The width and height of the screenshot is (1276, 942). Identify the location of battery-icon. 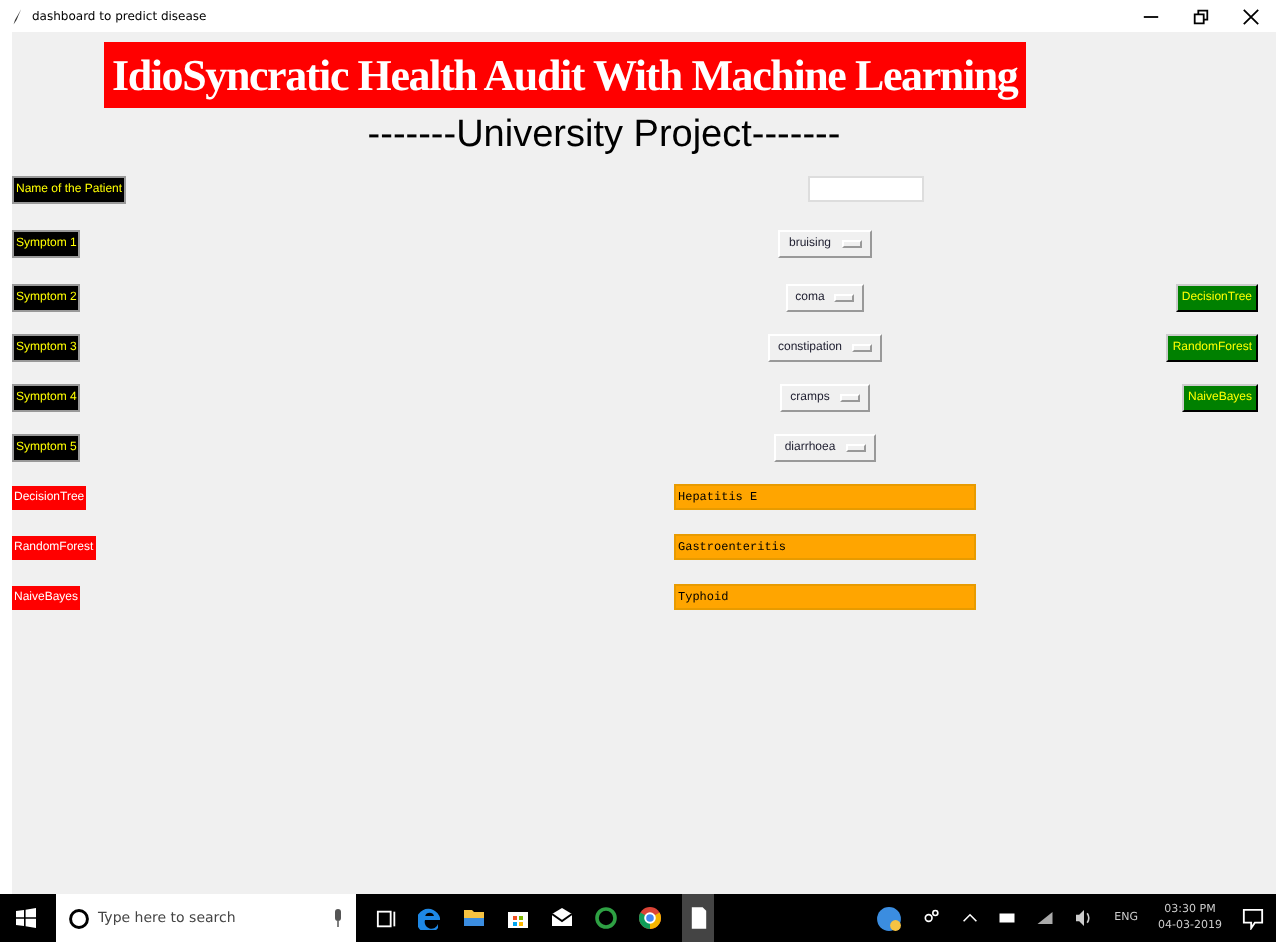
(1007, 918).